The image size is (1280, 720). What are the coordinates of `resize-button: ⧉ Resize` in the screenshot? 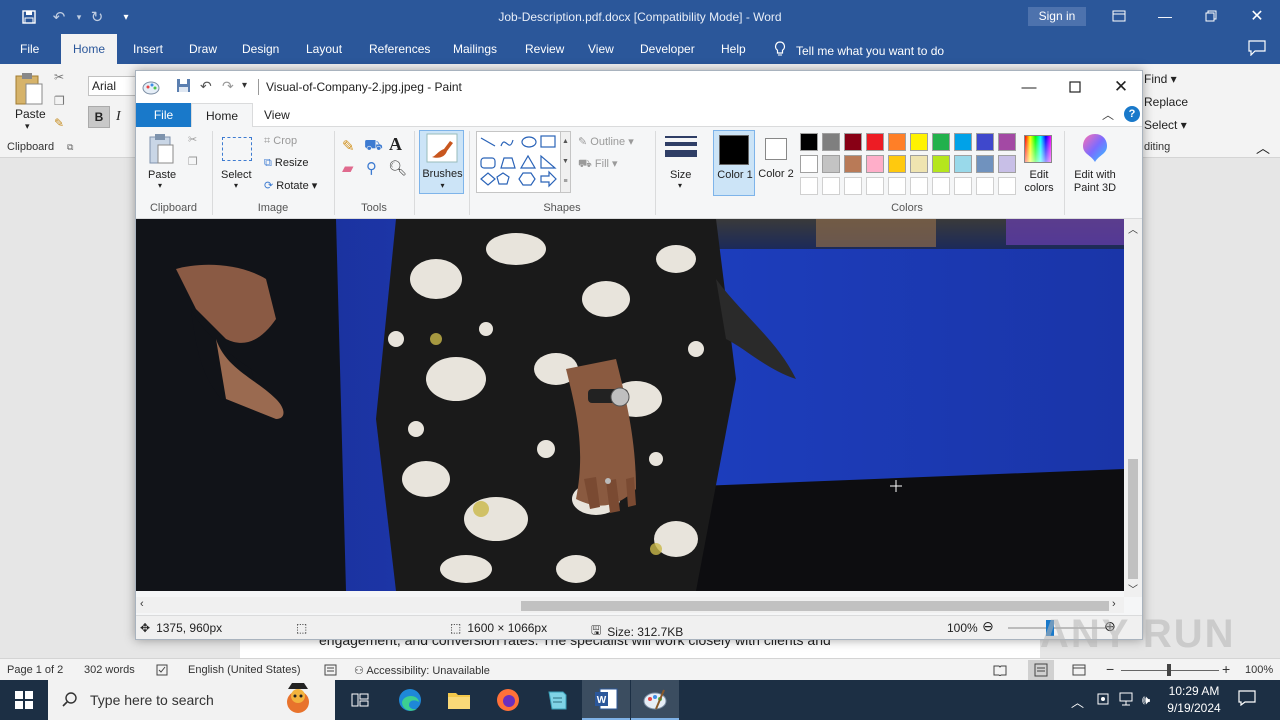 It's located at (286, 163).